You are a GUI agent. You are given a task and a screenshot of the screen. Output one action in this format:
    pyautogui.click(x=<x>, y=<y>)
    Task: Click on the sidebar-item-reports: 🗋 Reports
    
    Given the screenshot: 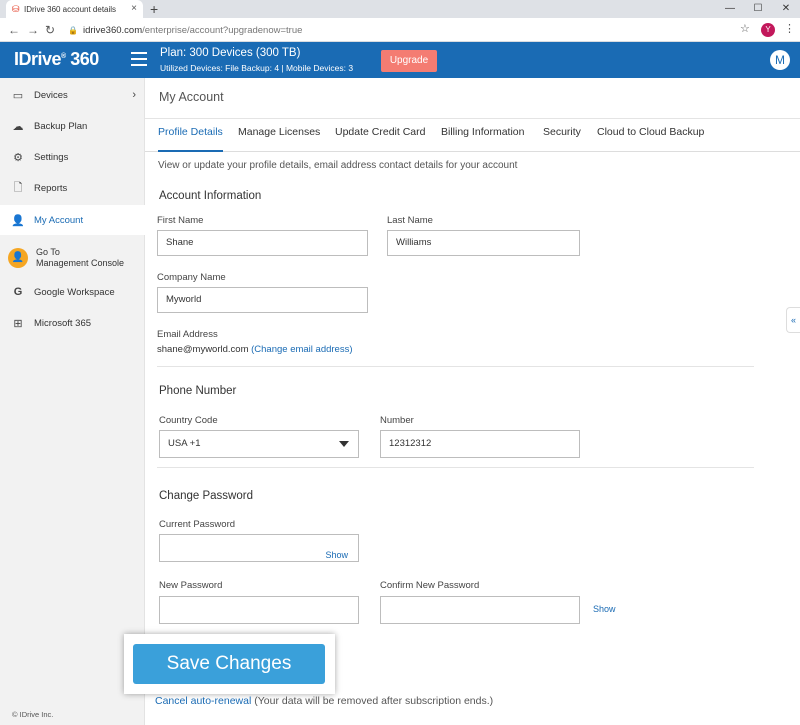 What is the action you would take?
    pyautogui.click(x=72, y=188)
    